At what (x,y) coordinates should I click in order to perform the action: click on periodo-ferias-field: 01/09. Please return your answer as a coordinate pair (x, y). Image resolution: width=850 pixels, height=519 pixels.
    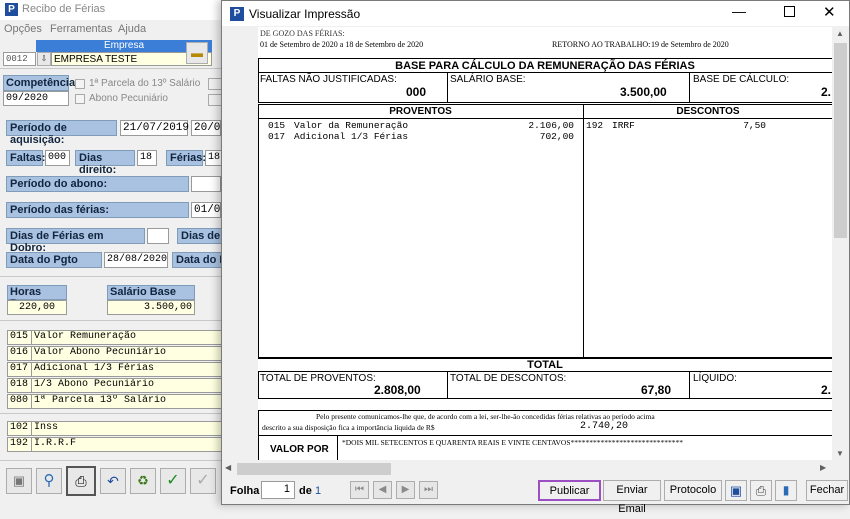
    Looking at the image, I should click on (209, 210).